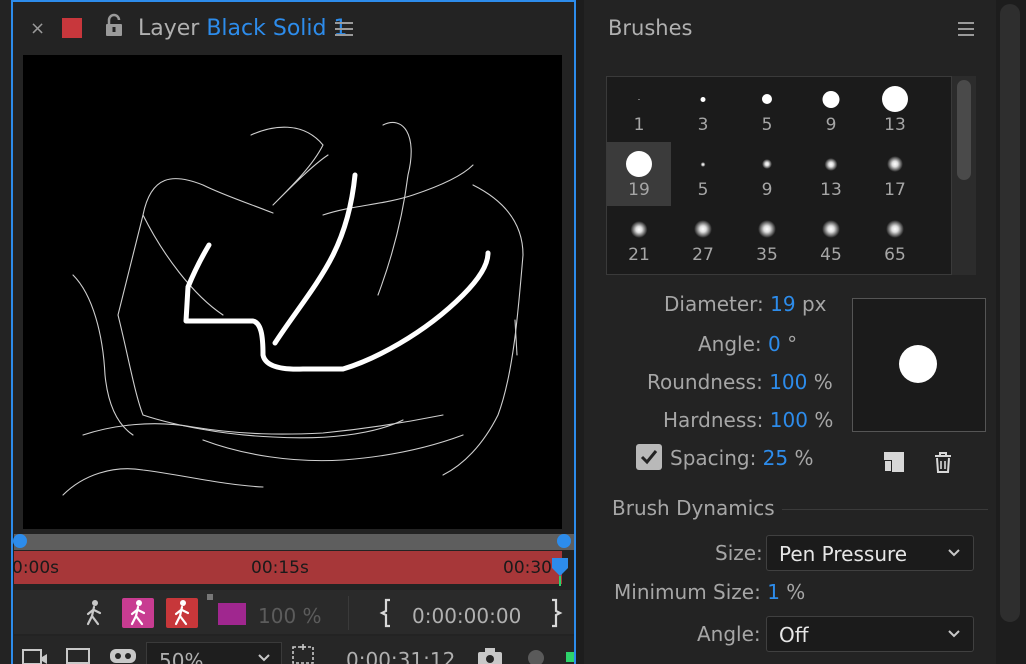 This screenshot has width=1026, height=664. Describe the element at coordinates (774, 344) in the screenshot. I see `angle-value: 0` at that location.